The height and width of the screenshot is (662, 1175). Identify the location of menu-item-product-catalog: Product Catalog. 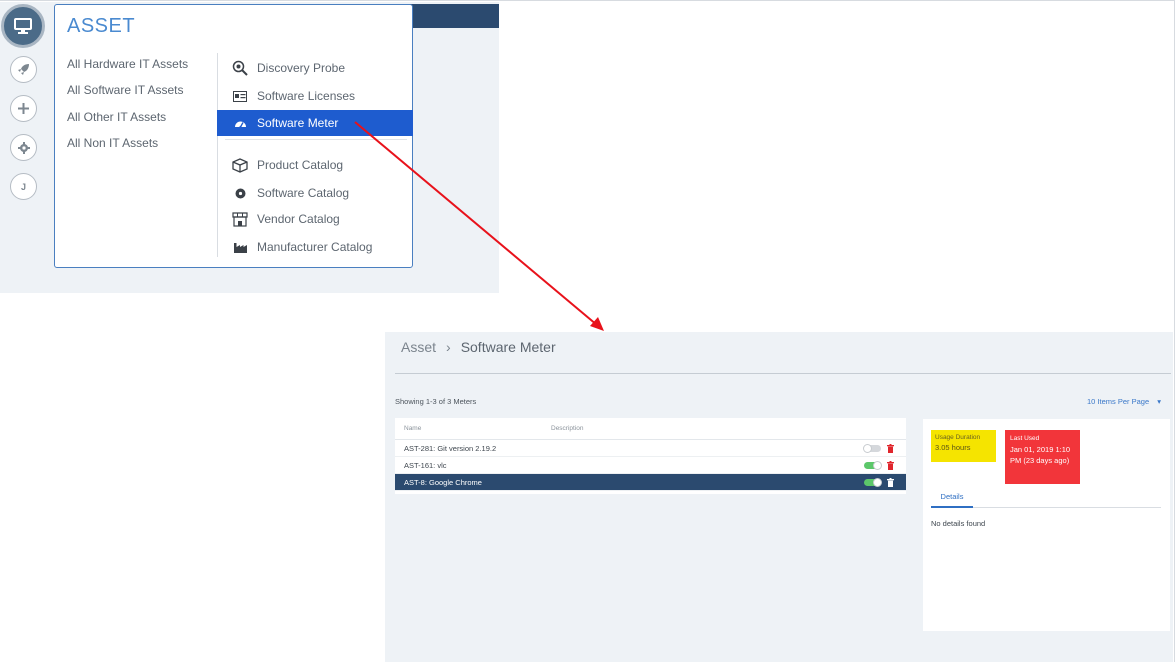
(315, 165).